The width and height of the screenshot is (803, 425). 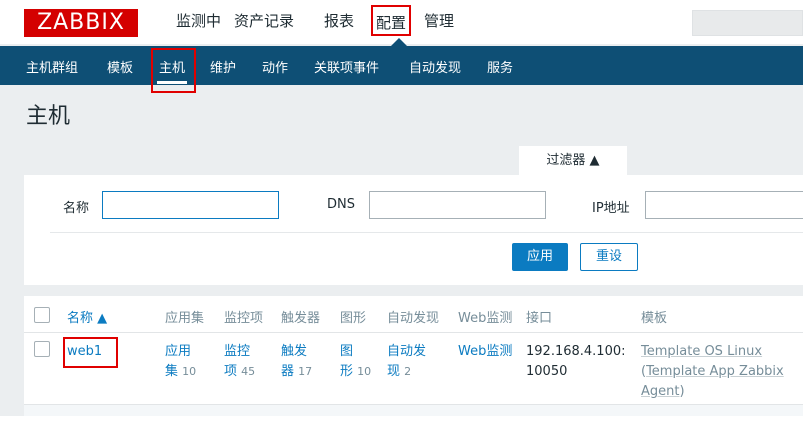 What do you see at coordinates (301, 318) in the screenshot?
I see `column-header-triggers: 触发器` at bounding box center [301, 318].